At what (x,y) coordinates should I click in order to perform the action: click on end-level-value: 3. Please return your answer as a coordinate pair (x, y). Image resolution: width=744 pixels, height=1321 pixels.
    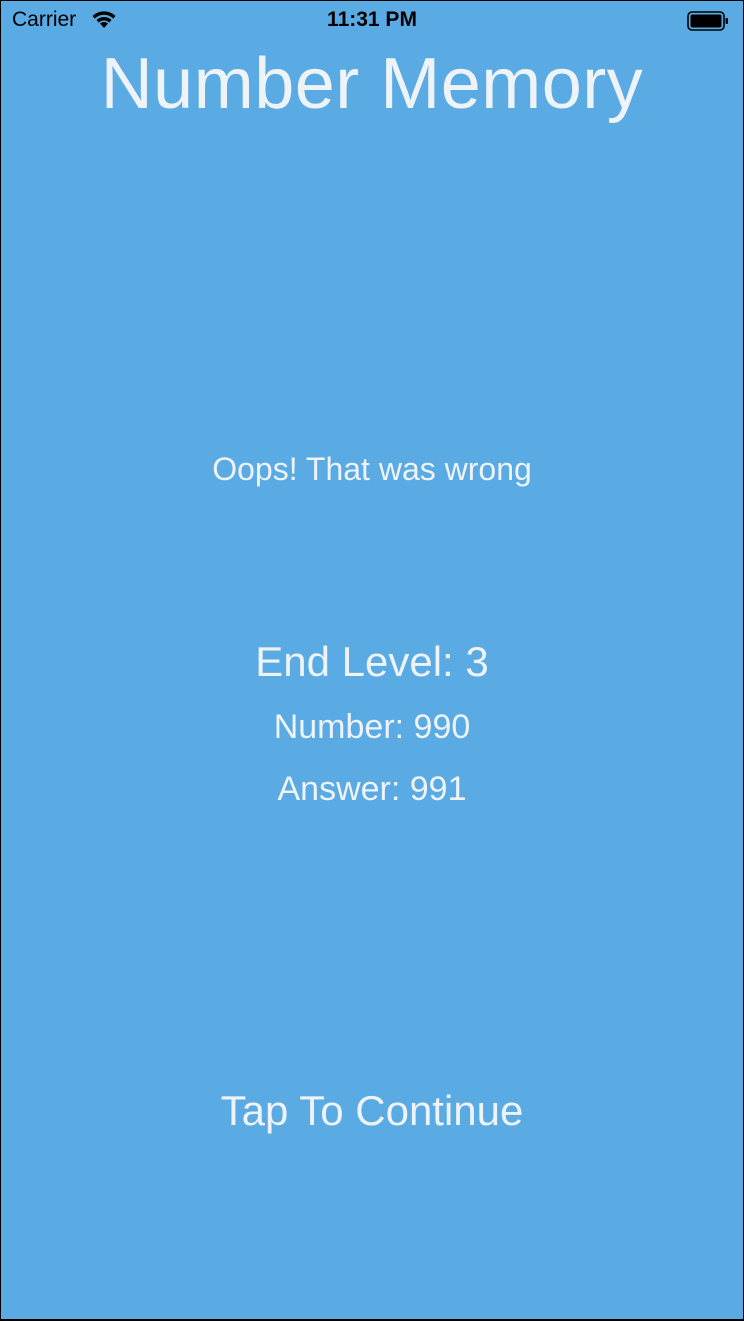
    Looking at the image, I should click on (477, 661).